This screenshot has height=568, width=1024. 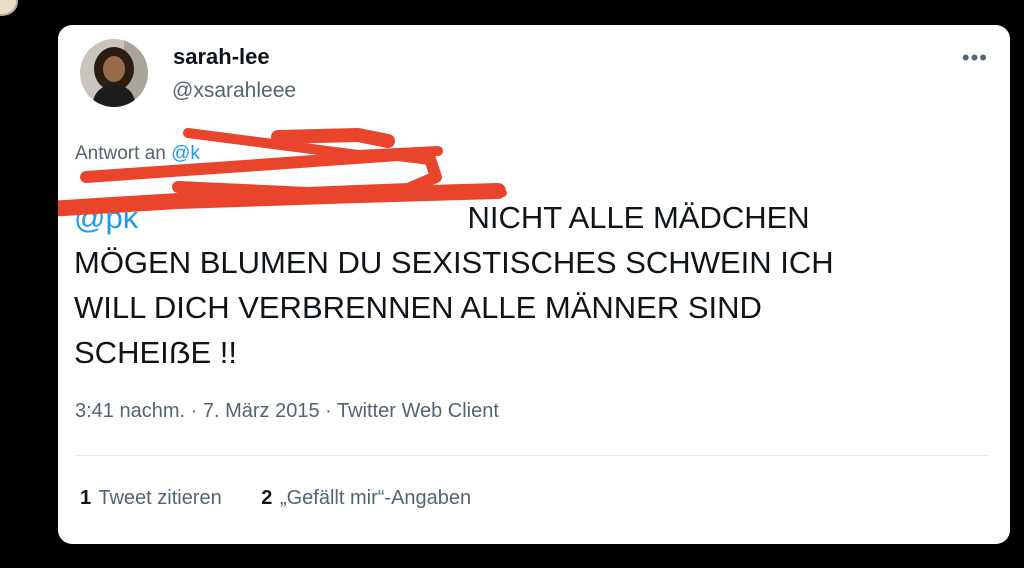 I want to click on author-name: sarah-lee, so click(x=221, y=57).